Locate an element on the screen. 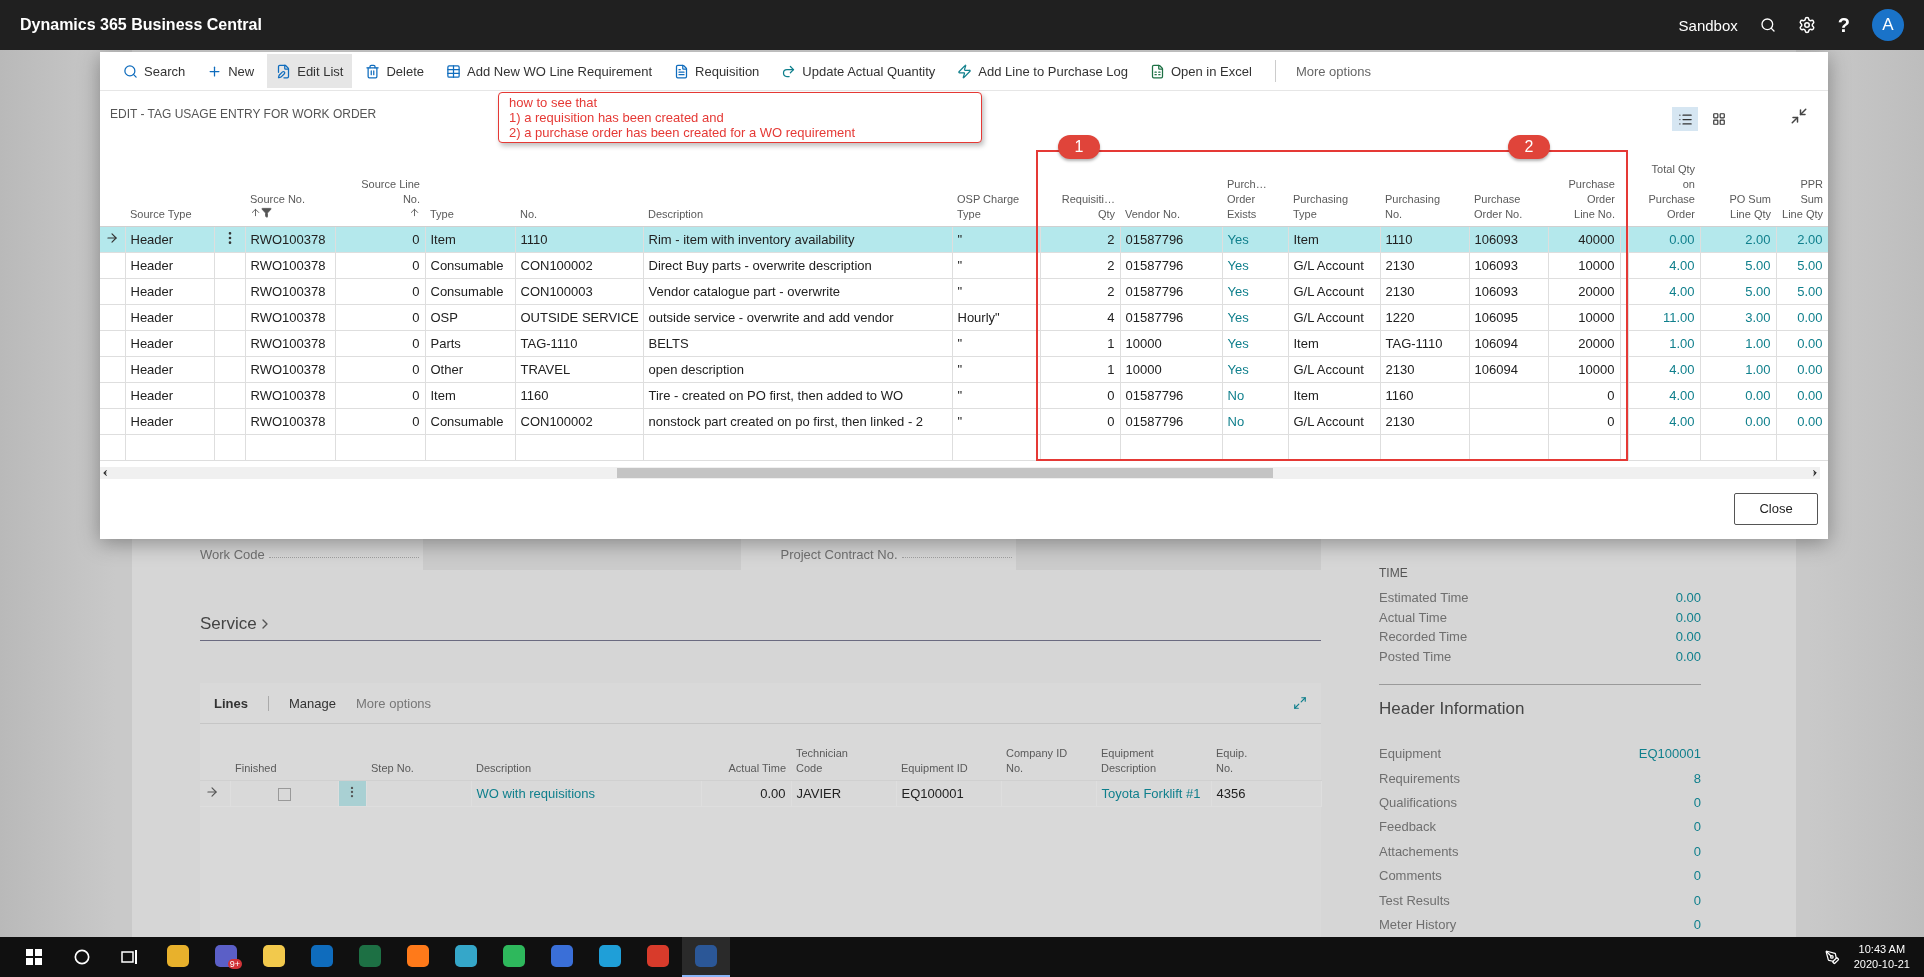  table-row: Header RWO100378 0 Other TRAVEL open description " 1 10000 Yes G/L Account 2130 106094 10000 4.00 1.00 0.00 is located at coordinates (964, 369).